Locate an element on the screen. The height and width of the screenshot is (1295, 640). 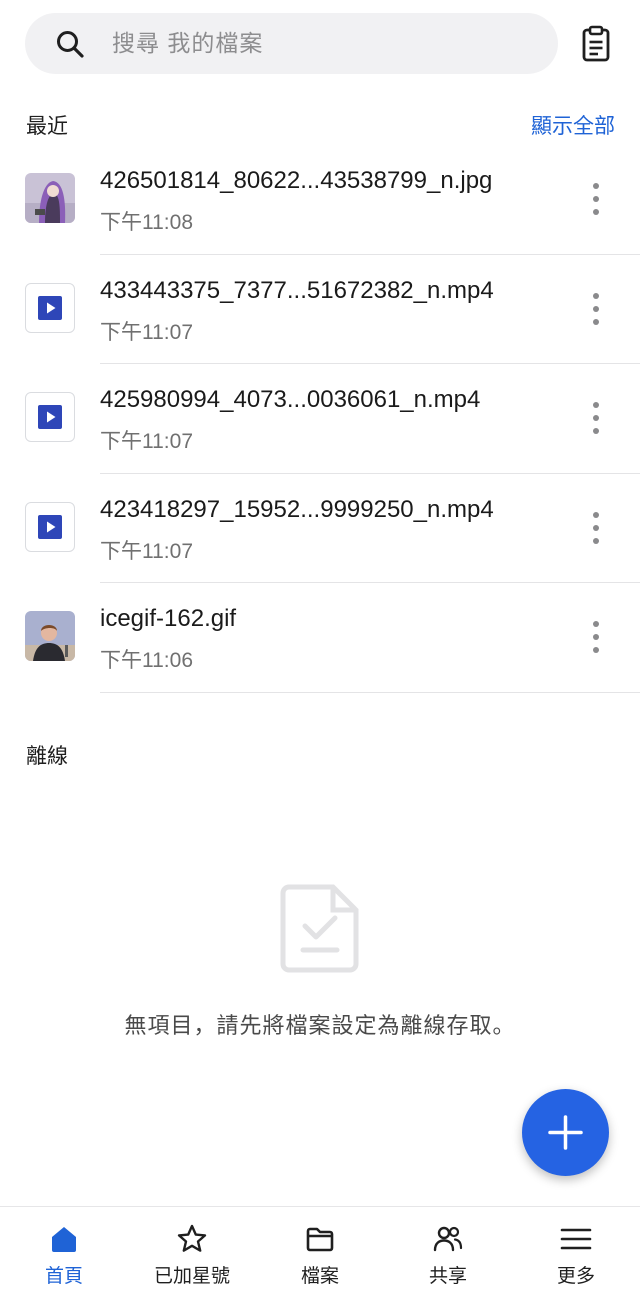
star-icon is located at coordinates (192, 1238).